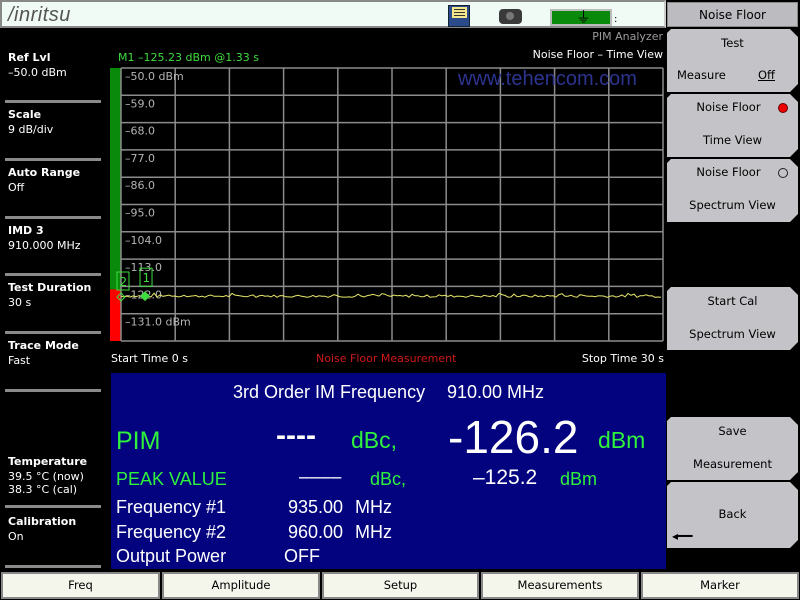  Describe the element at coordinates (55, 353) in the screenshot. I see `param-trace-mode: Trace Mode Fast` at that location.